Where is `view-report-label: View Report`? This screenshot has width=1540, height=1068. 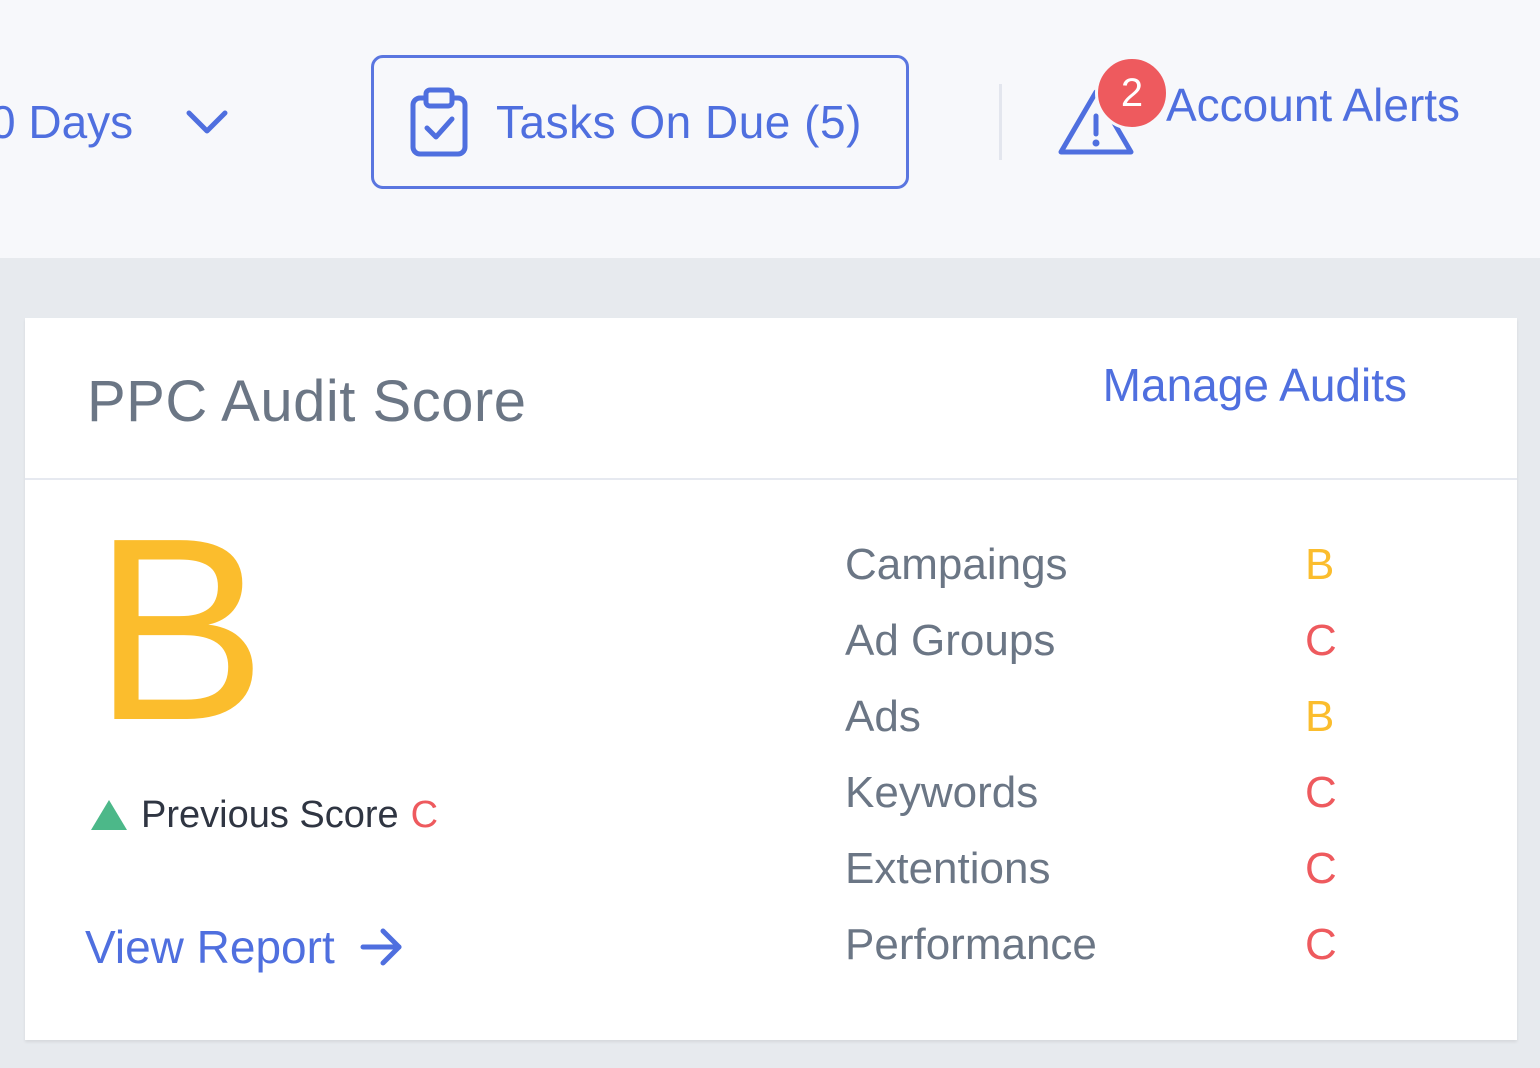
view-report-label: View Report is located at coordinates (210, 947).